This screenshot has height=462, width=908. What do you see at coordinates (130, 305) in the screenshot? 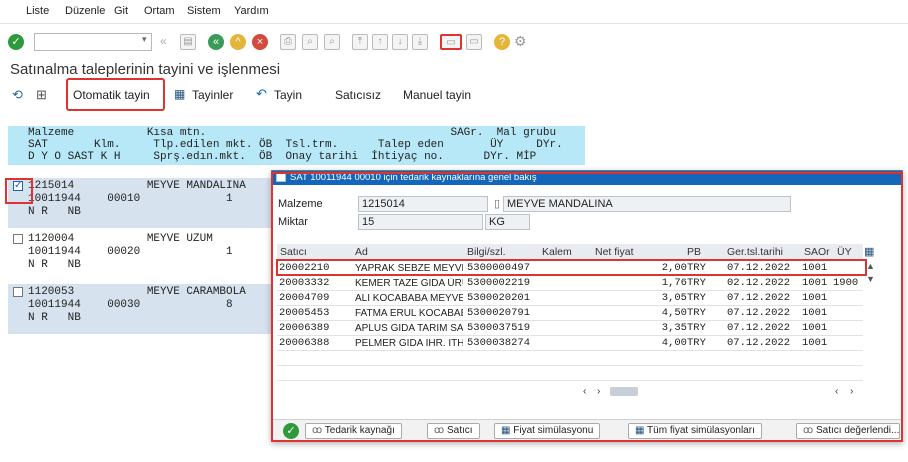
I see `row-line-2: 10011944 00030 8` at bounding box center [130, 305].